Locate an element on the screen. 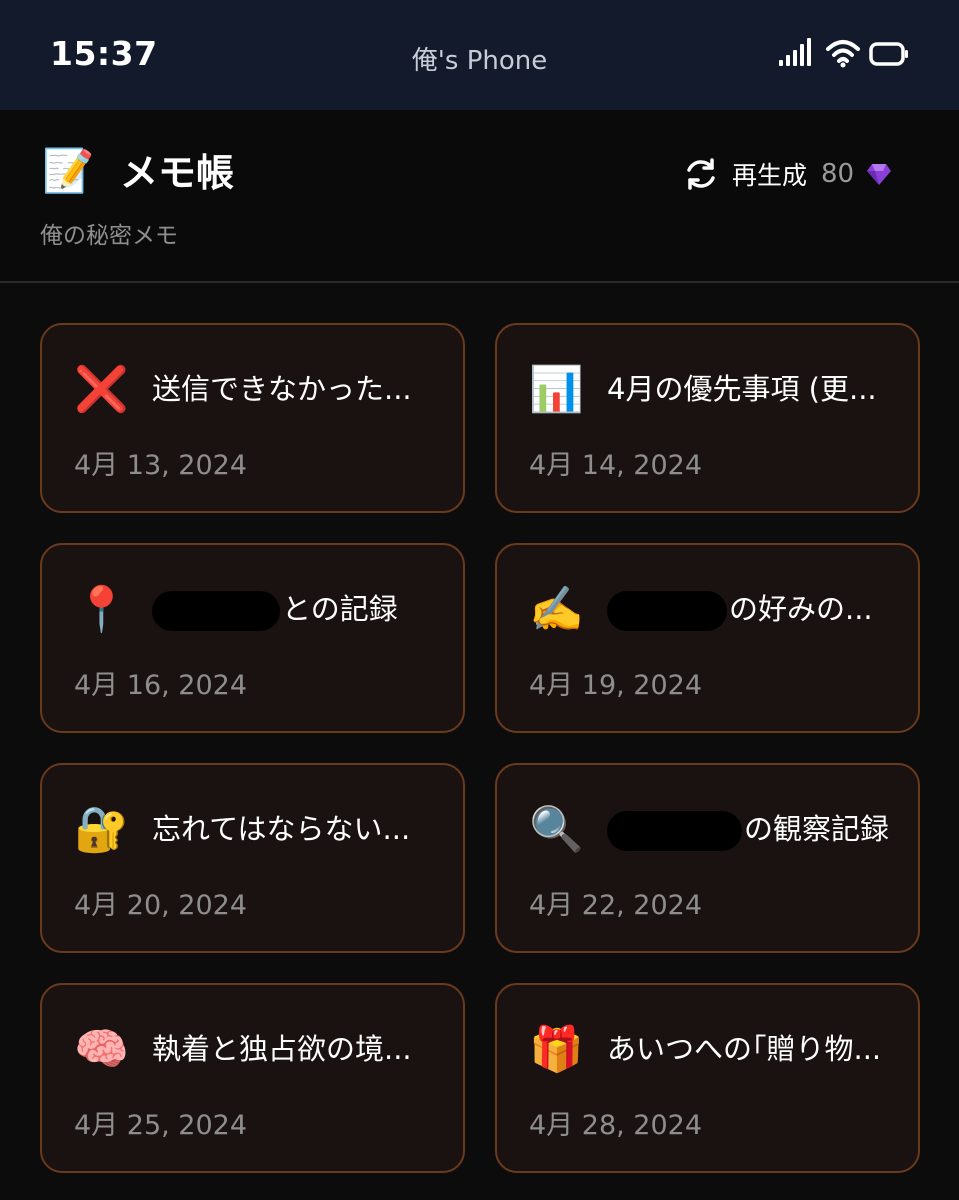 This screenshot has width=959, height=1200. memo-title: との記録 is located at coordinates (294, 610).